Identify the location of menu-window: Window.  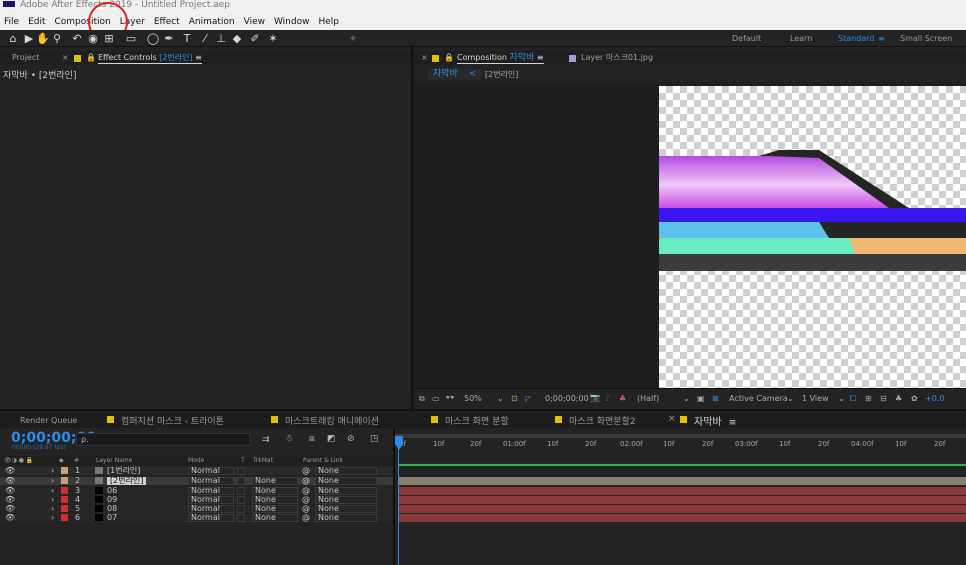
(292, 22).